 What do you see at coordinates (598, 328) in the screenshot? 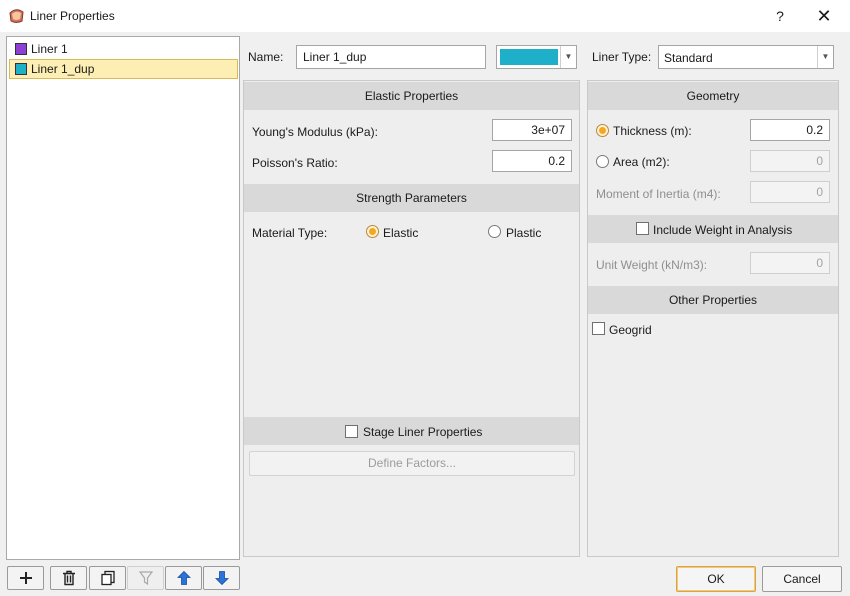
I see `geogrid-checkbox` at bounding box center [598, 328].